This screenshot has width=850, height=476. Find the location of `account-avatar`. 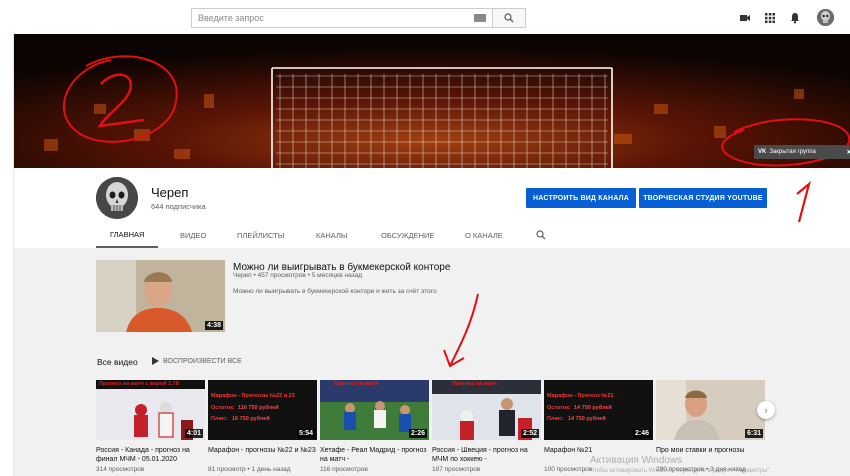

account-avatar is located at coordinates (825, 17).